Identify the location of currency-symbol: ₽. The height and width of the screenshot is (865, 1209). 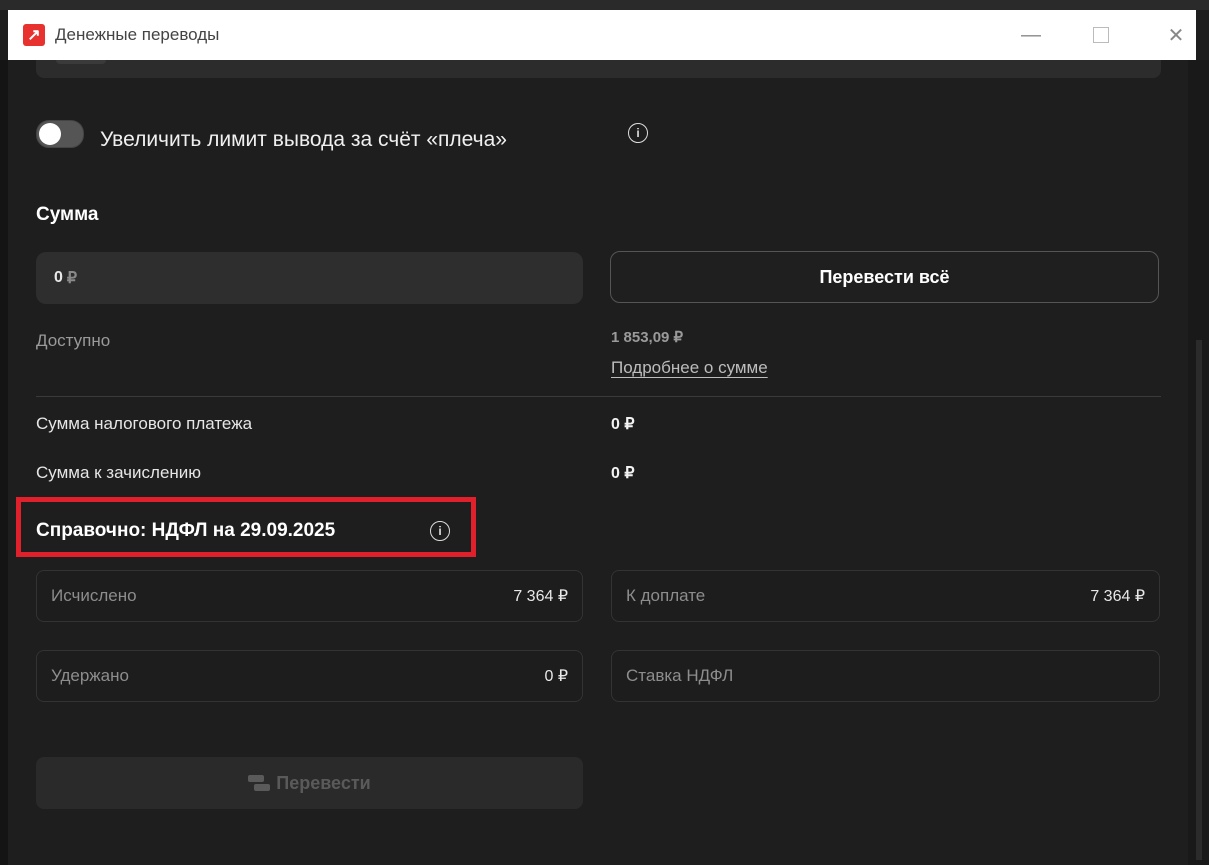
(72, 278).